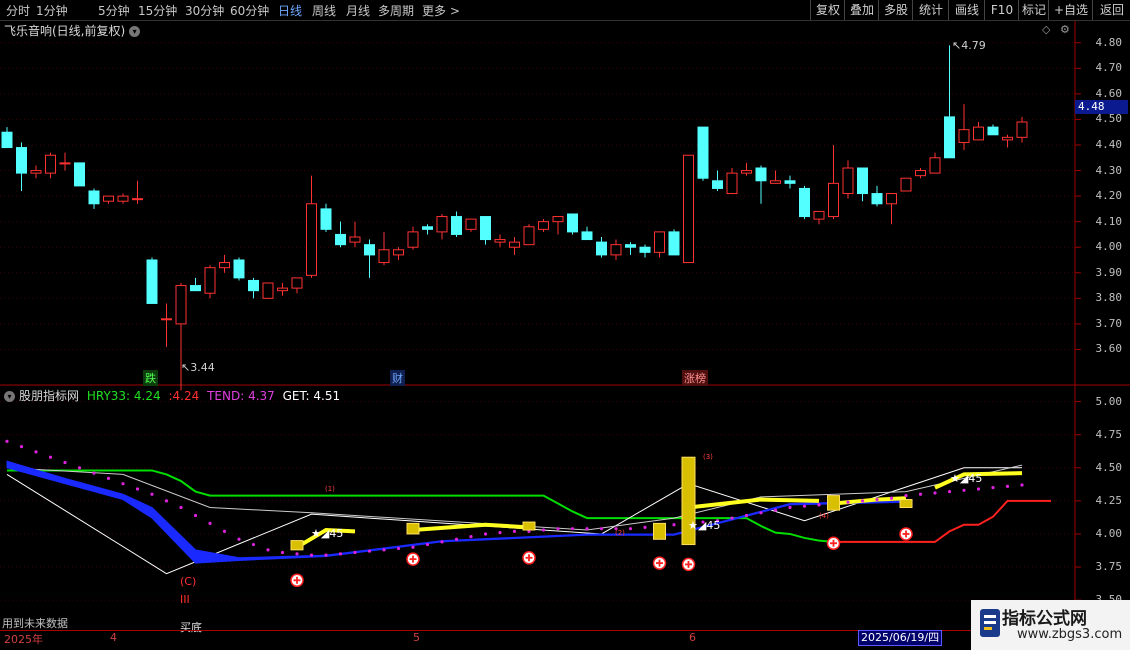 Image resolution: width=1130 pixels, height=650 pixels. I want to click on low-price-value: 3.44, so click(202, 367).